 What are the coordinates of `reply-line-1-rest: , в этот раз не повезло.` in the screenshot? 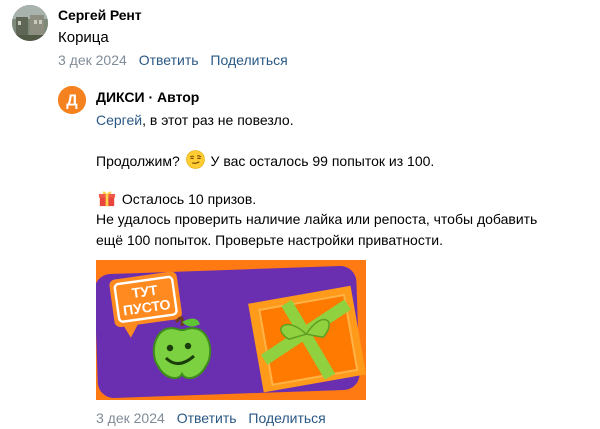 It's located at (218, 120).